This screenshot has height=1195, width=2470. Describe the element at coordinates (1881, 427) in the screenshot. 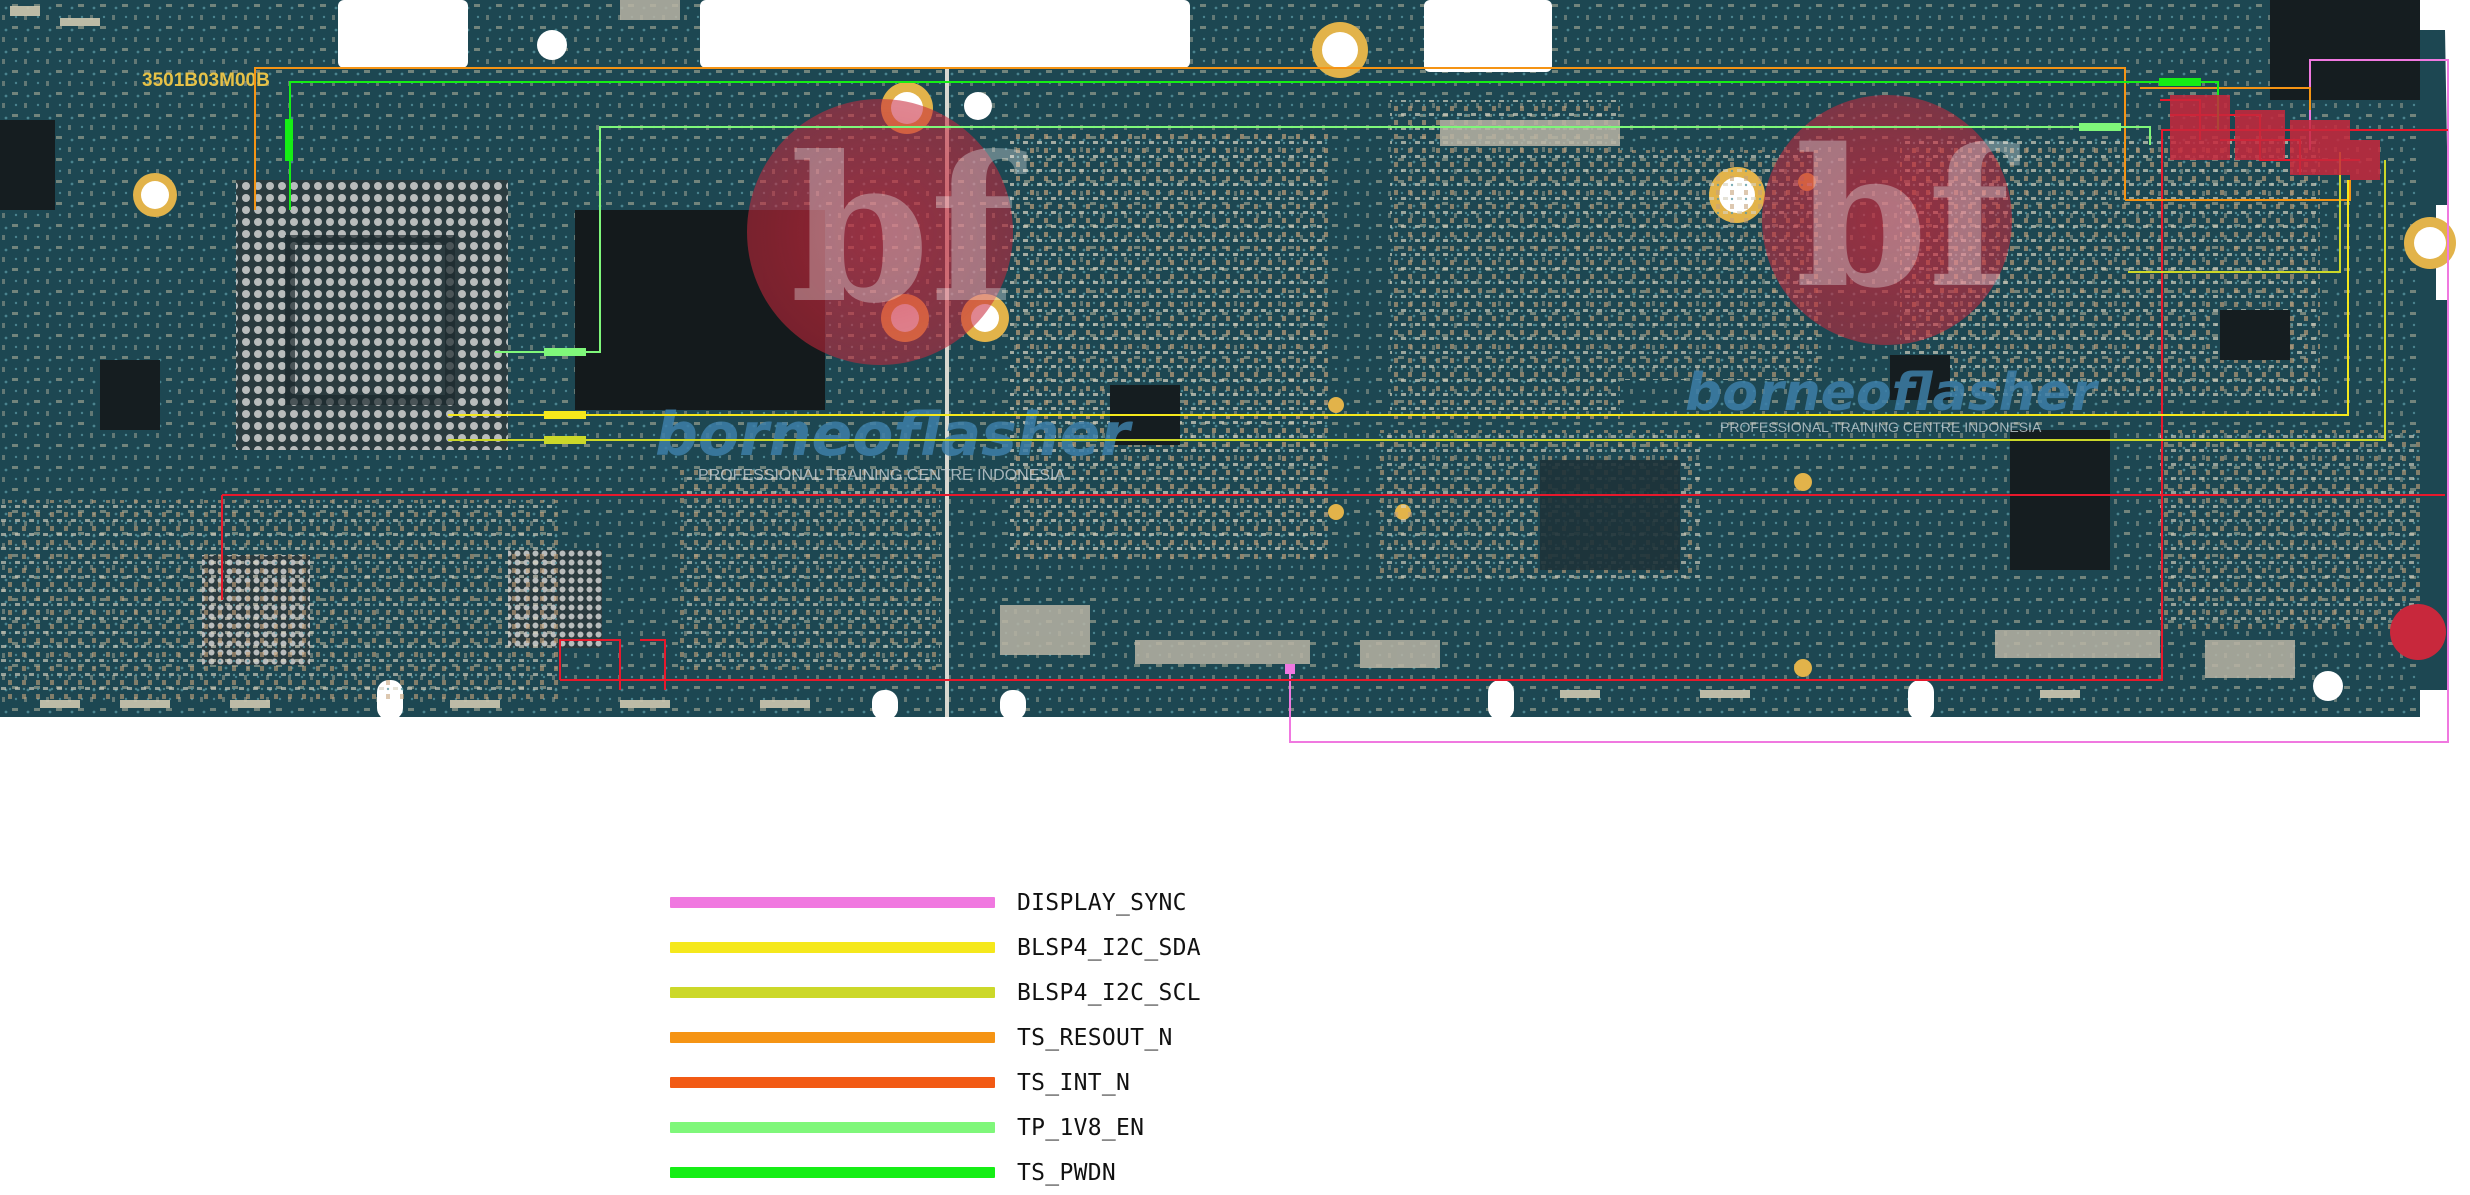

I see `watermark-tagline-right: PROFESSIONAL TRAINING CENTRE INDONESIA` at that location.